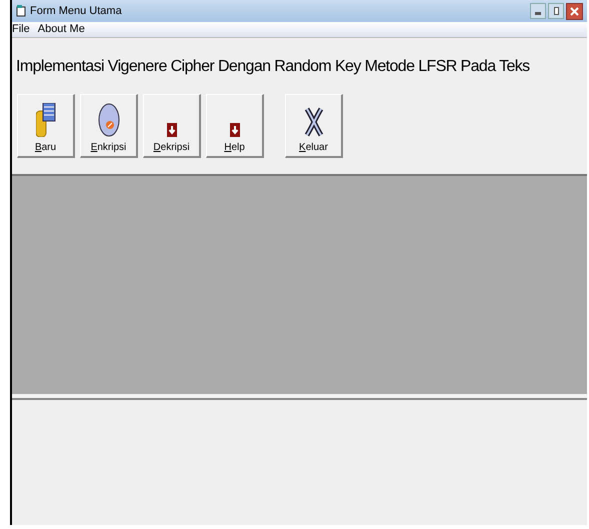 The image size is (589, 529). I want to click on toolbar-button: Baru, so click(46, 126).